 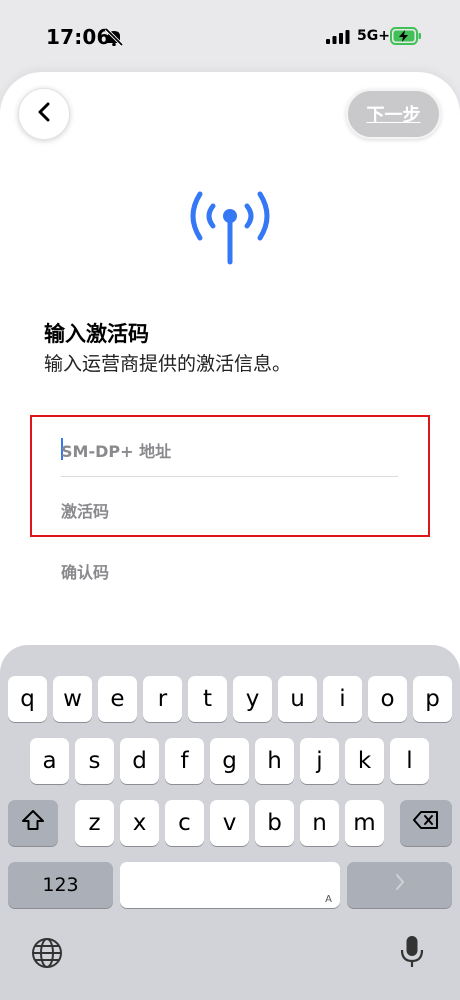 What do you see at coordinates (78, 37) in the screenshot?
I see `status-time: 17:06` at bounding box center [78, 37].